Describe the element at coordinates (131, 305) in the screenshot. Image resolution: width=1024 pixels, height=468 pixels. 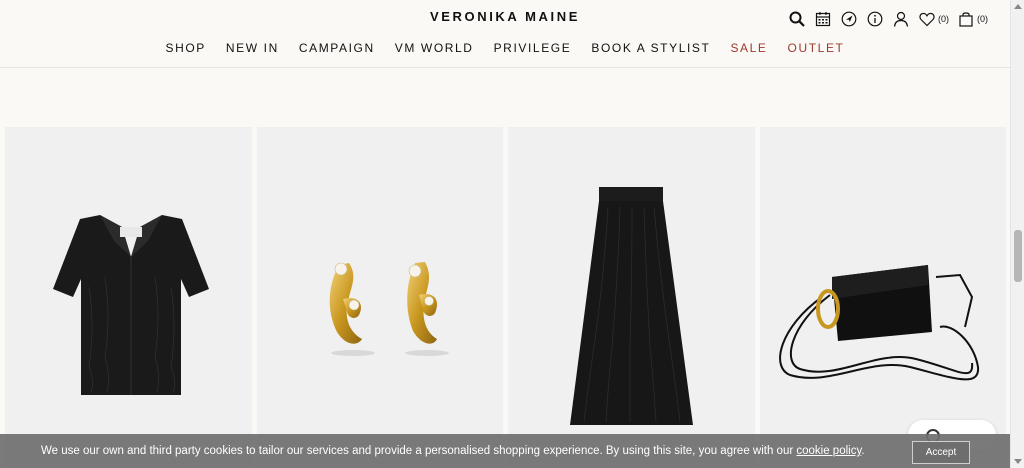
I see `black-short-sleeve-shirt-image` at that location.